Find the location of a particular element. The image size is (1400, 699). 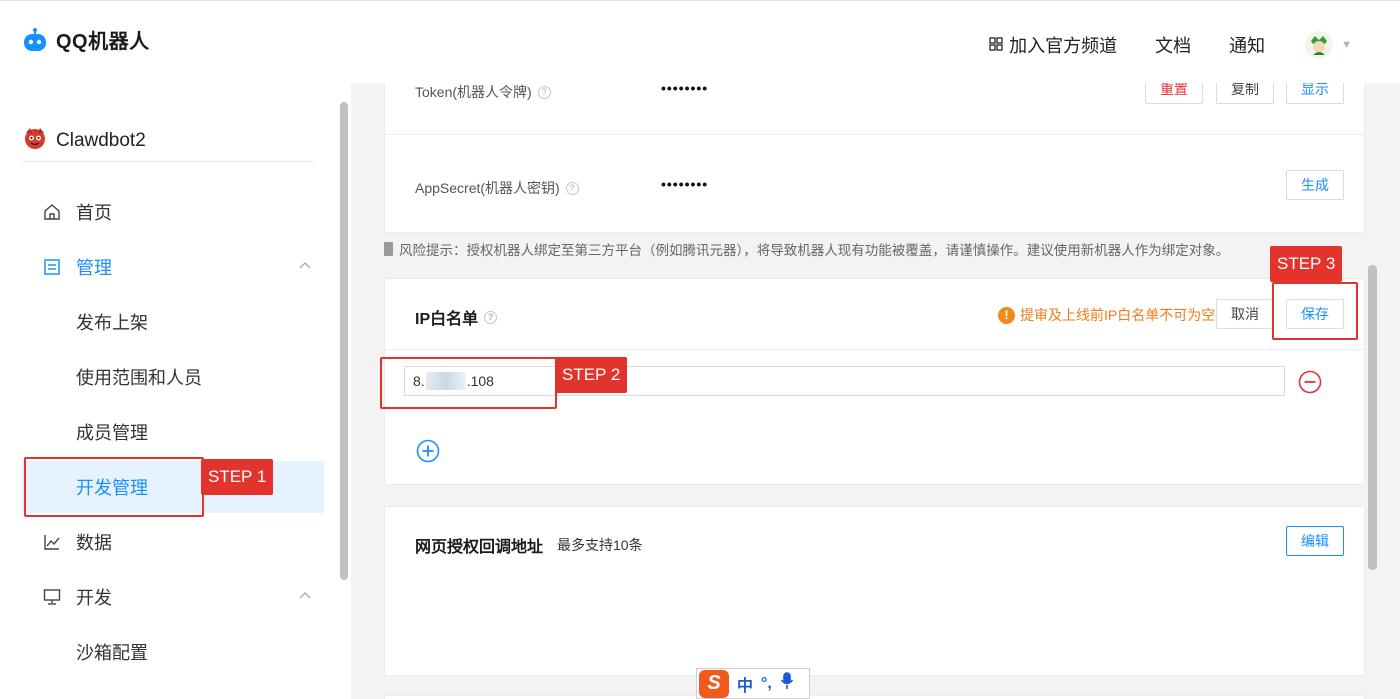

microphone-icon is located at coordinates (787, 683).